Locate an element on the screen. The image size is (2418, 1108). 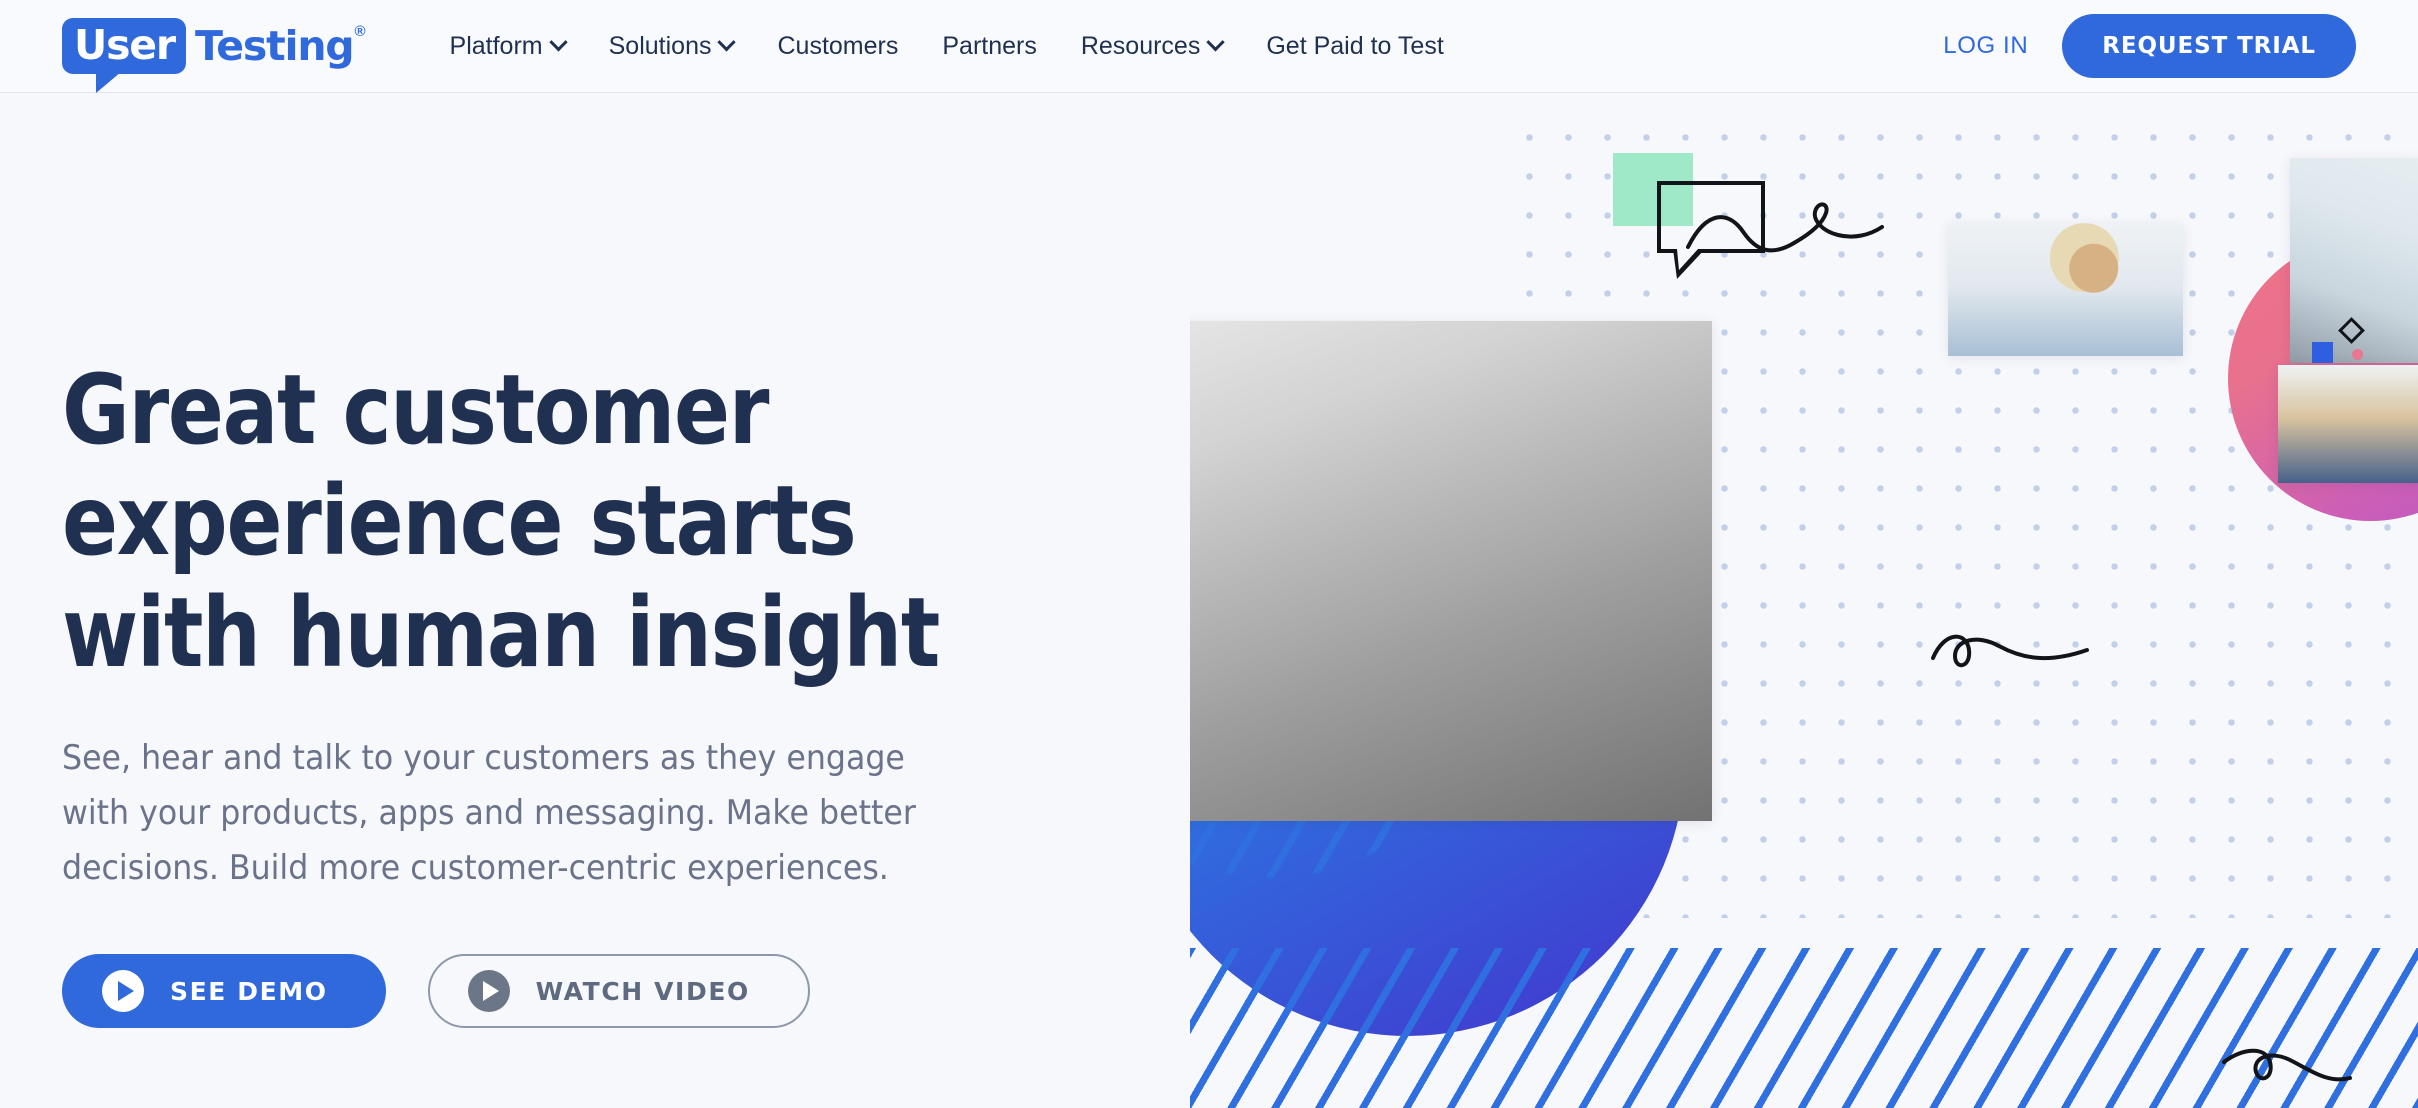
logo-registered-trademark: ® is located at coordinates (360, 31).